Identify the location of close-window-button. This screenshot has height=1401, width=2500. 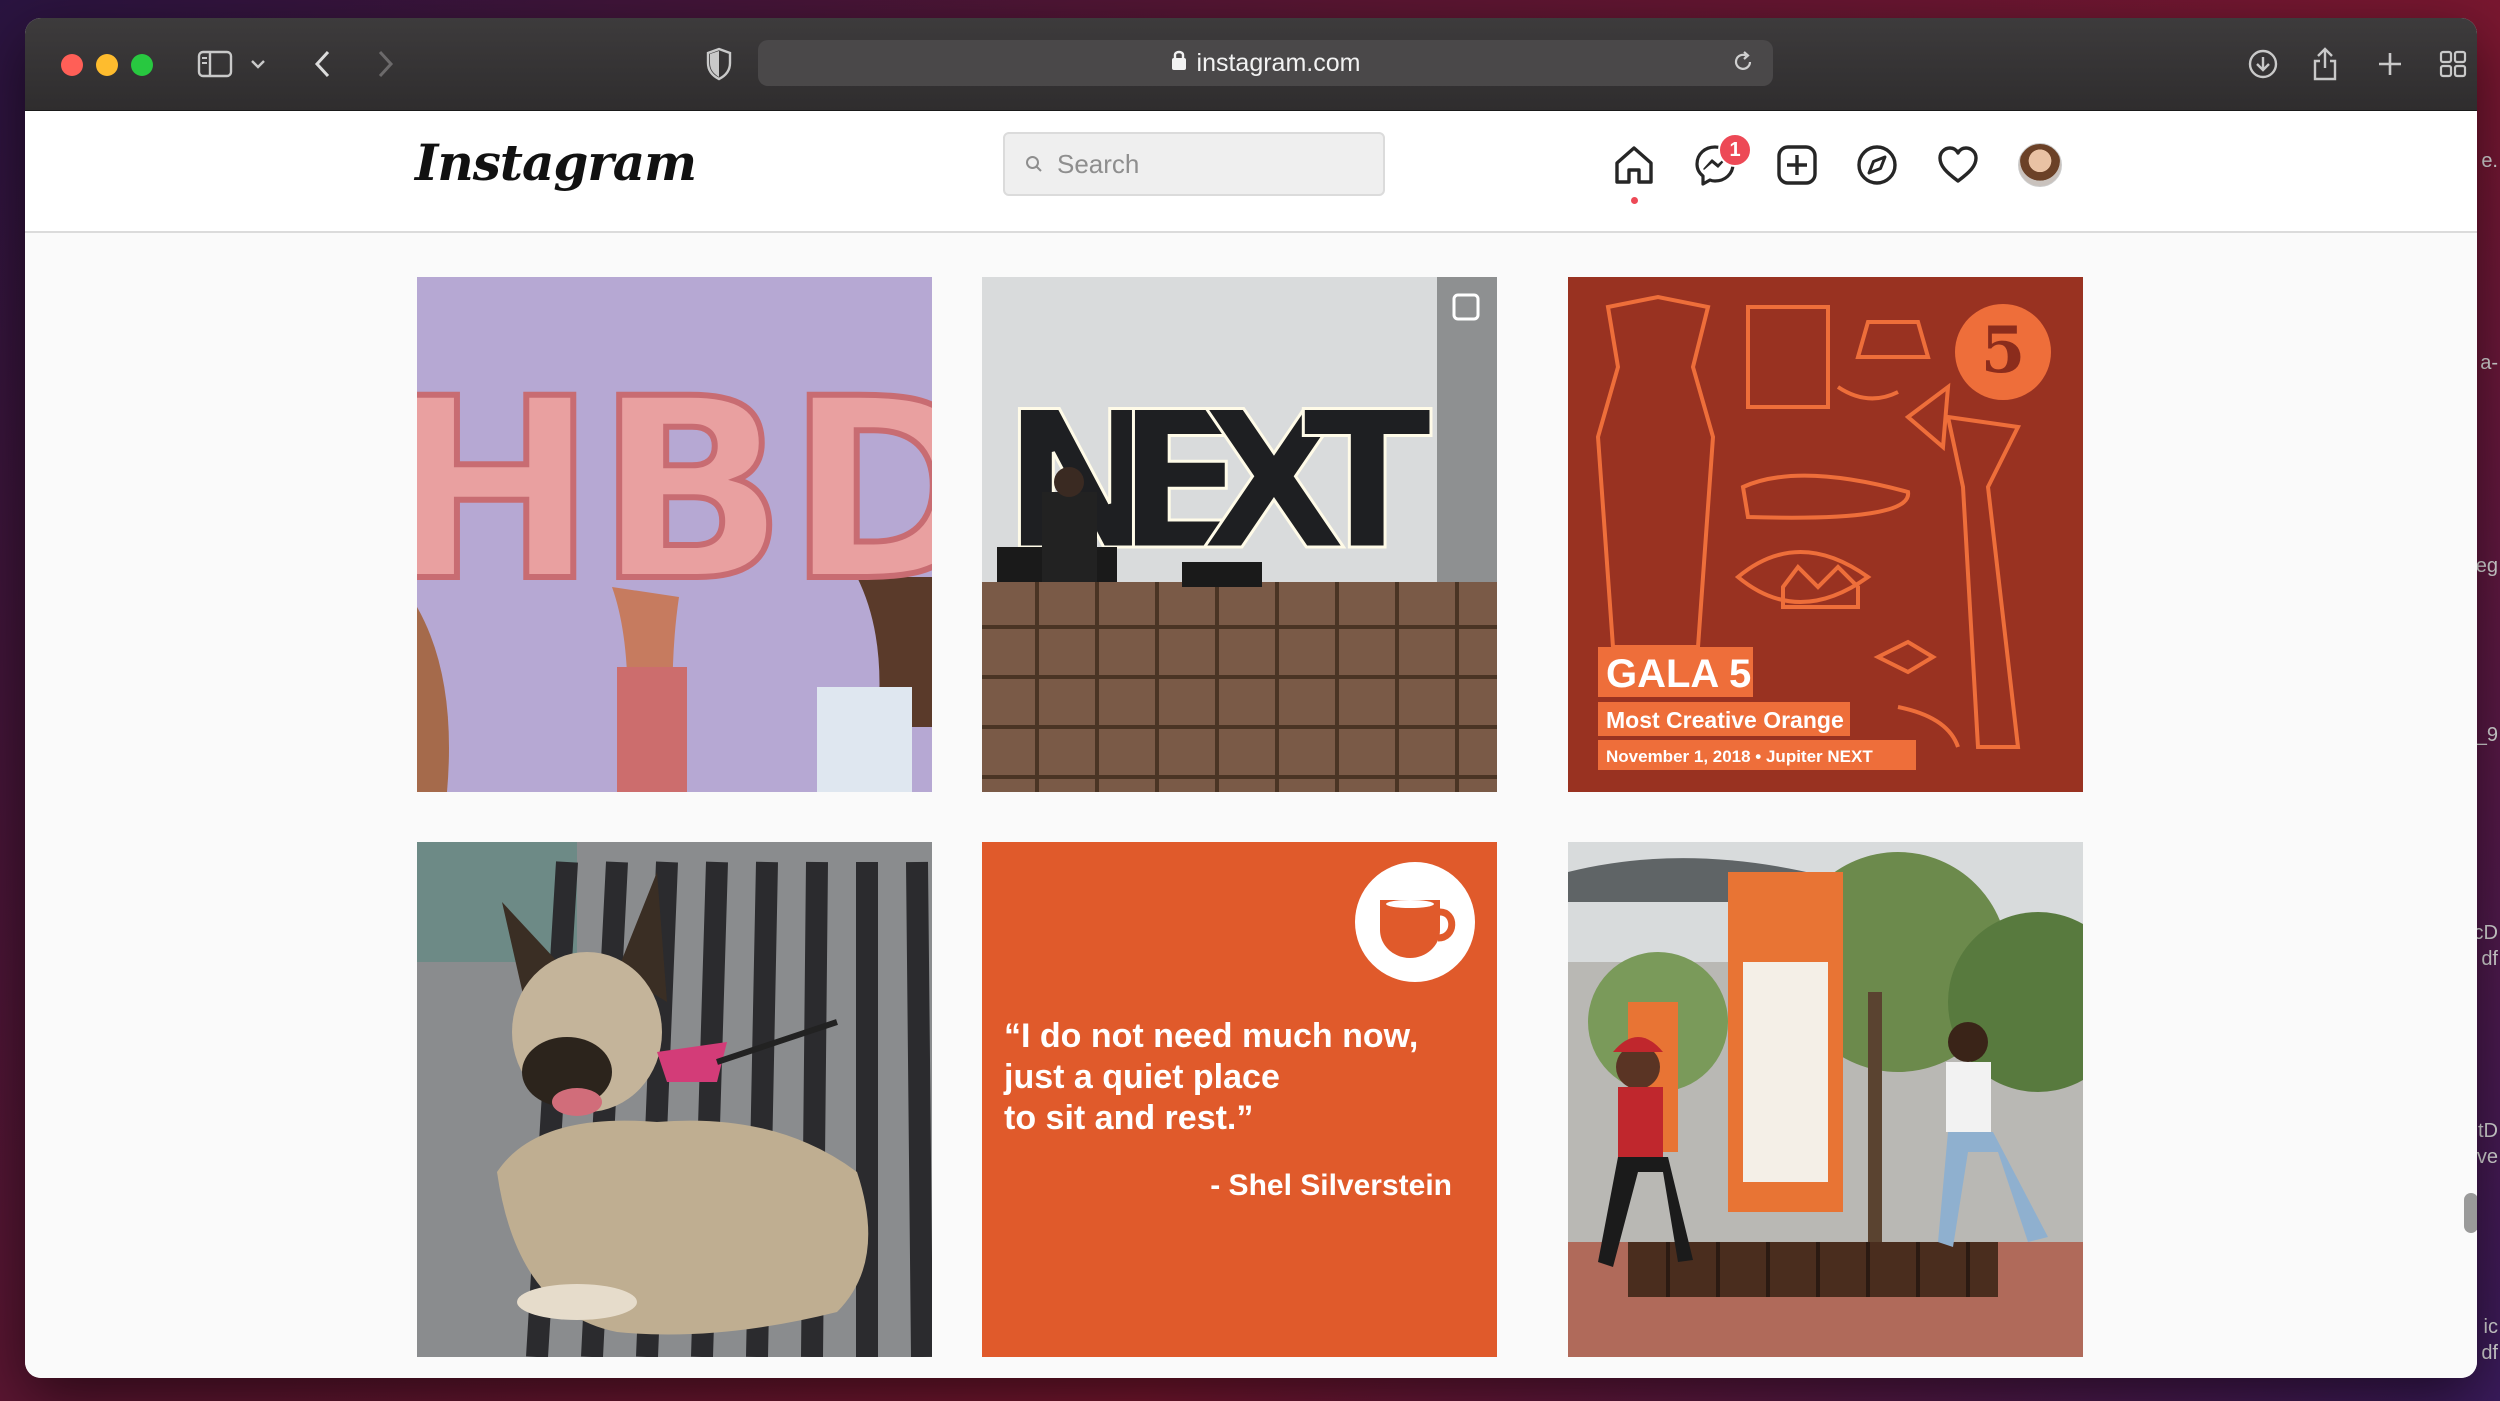
(72, 65).